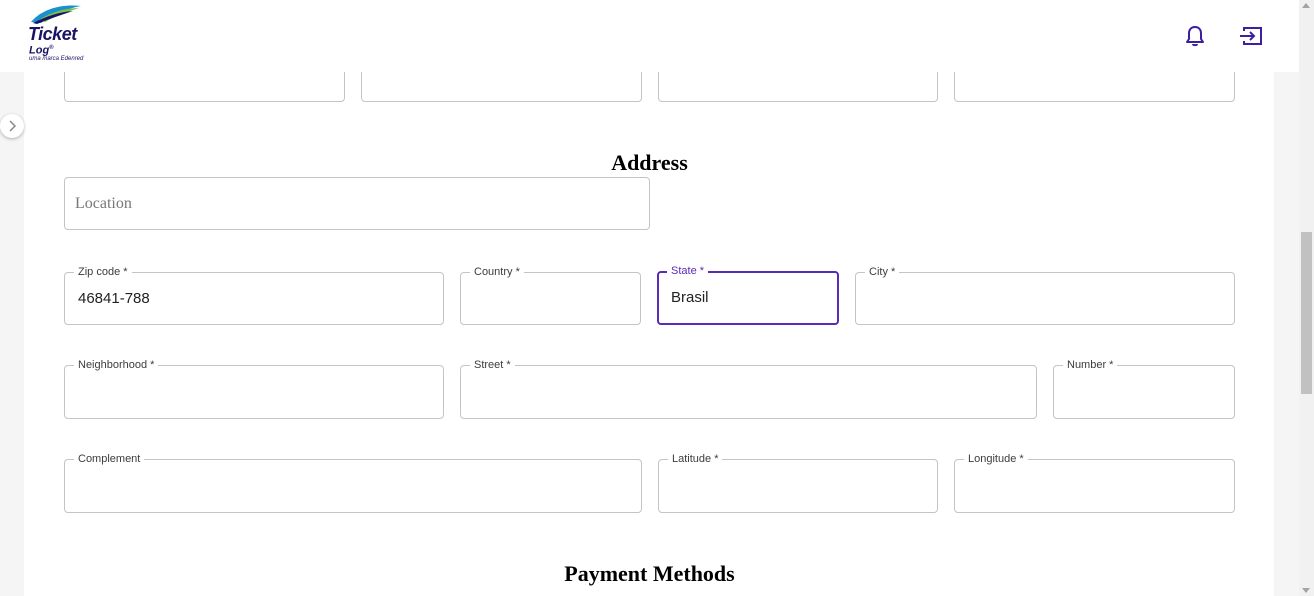 The height and width of the screenshot is (596, 1314). I want to click on state-value: Brasil, so click(690, 297).